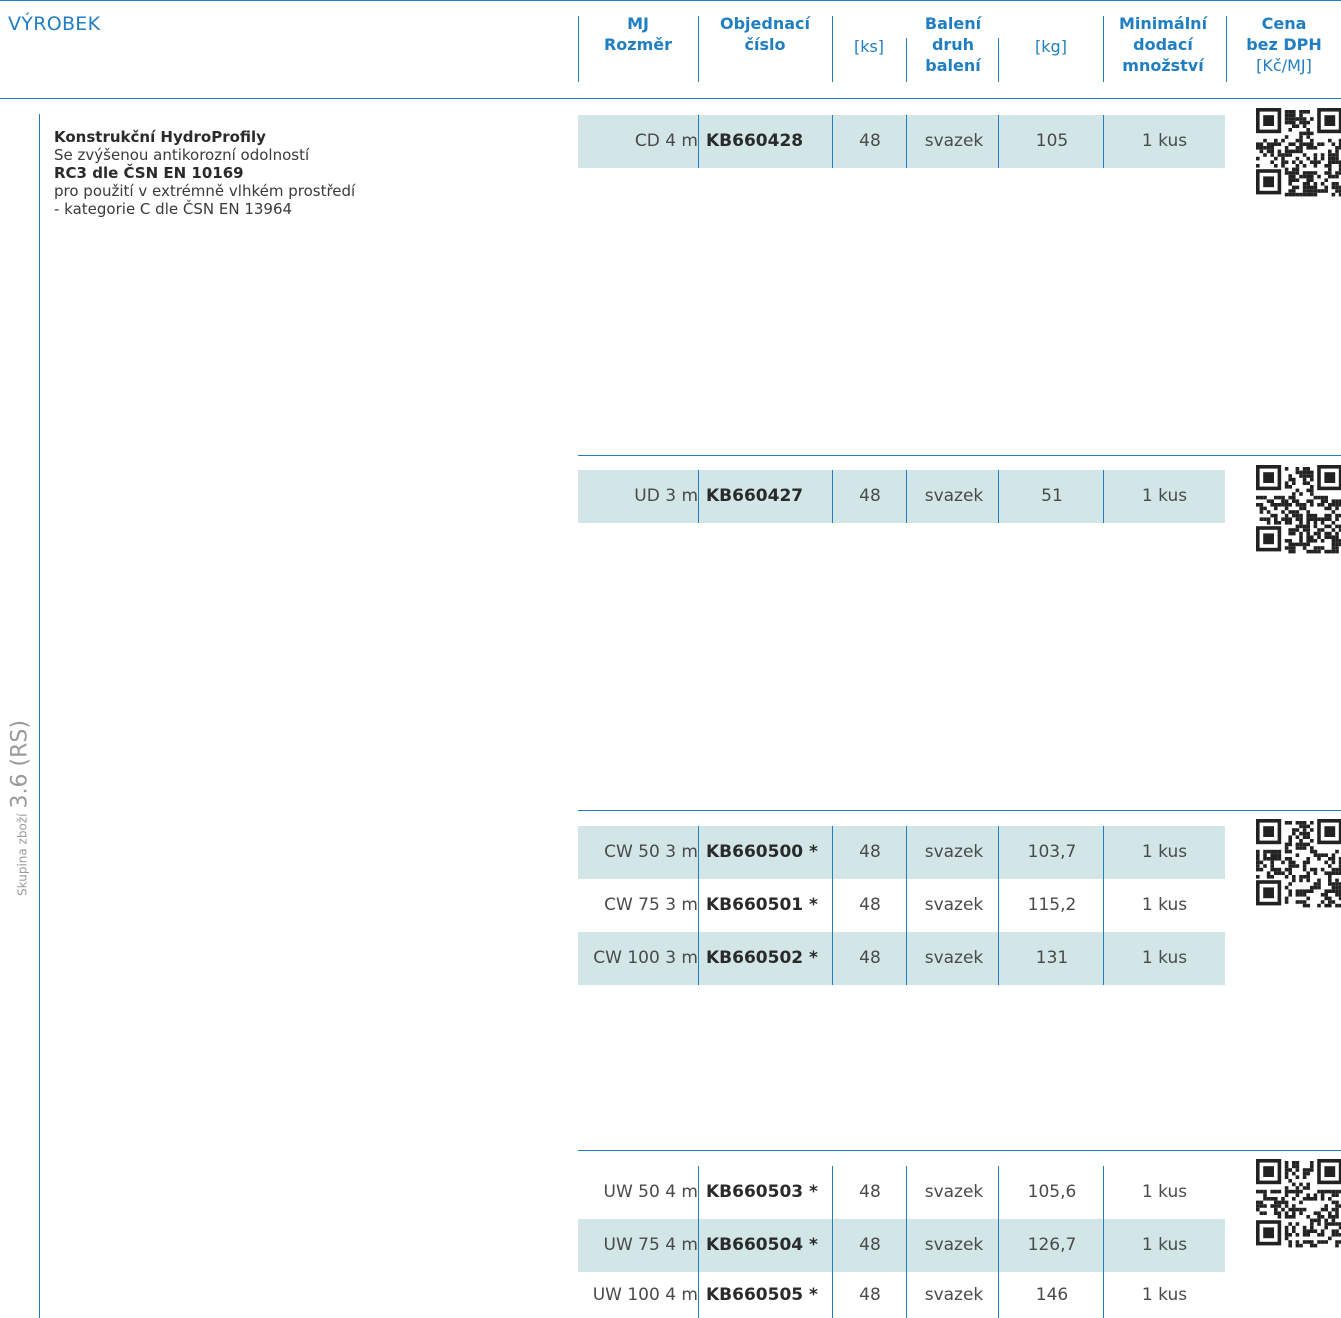 This screenshot has width=1341, height=1318. What do you see at coordinates (762, 905) in the screenshot?
I see `cell-order-number: KB660501 *` at bounding box center [762, 905].